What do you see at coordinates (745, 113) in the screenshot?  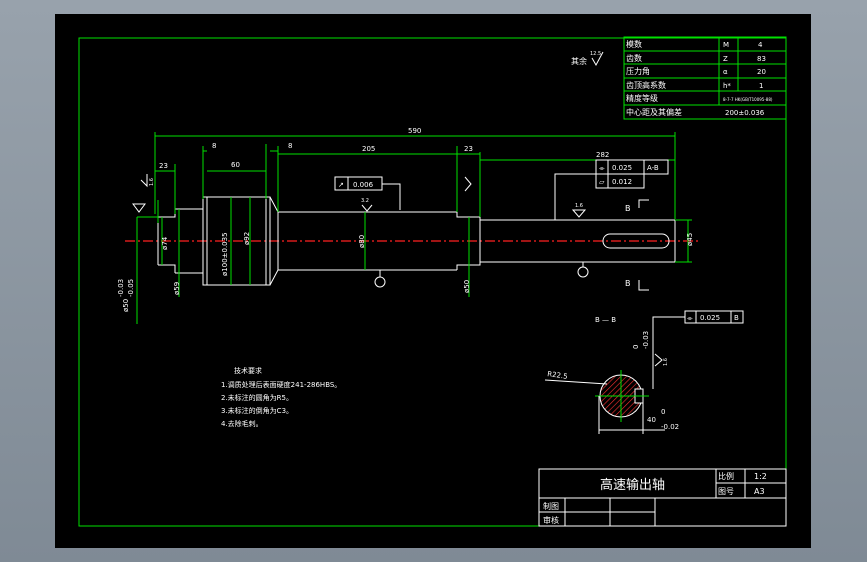 I see `param-val-5: 200±0.036` at bounding box center [745, 113].